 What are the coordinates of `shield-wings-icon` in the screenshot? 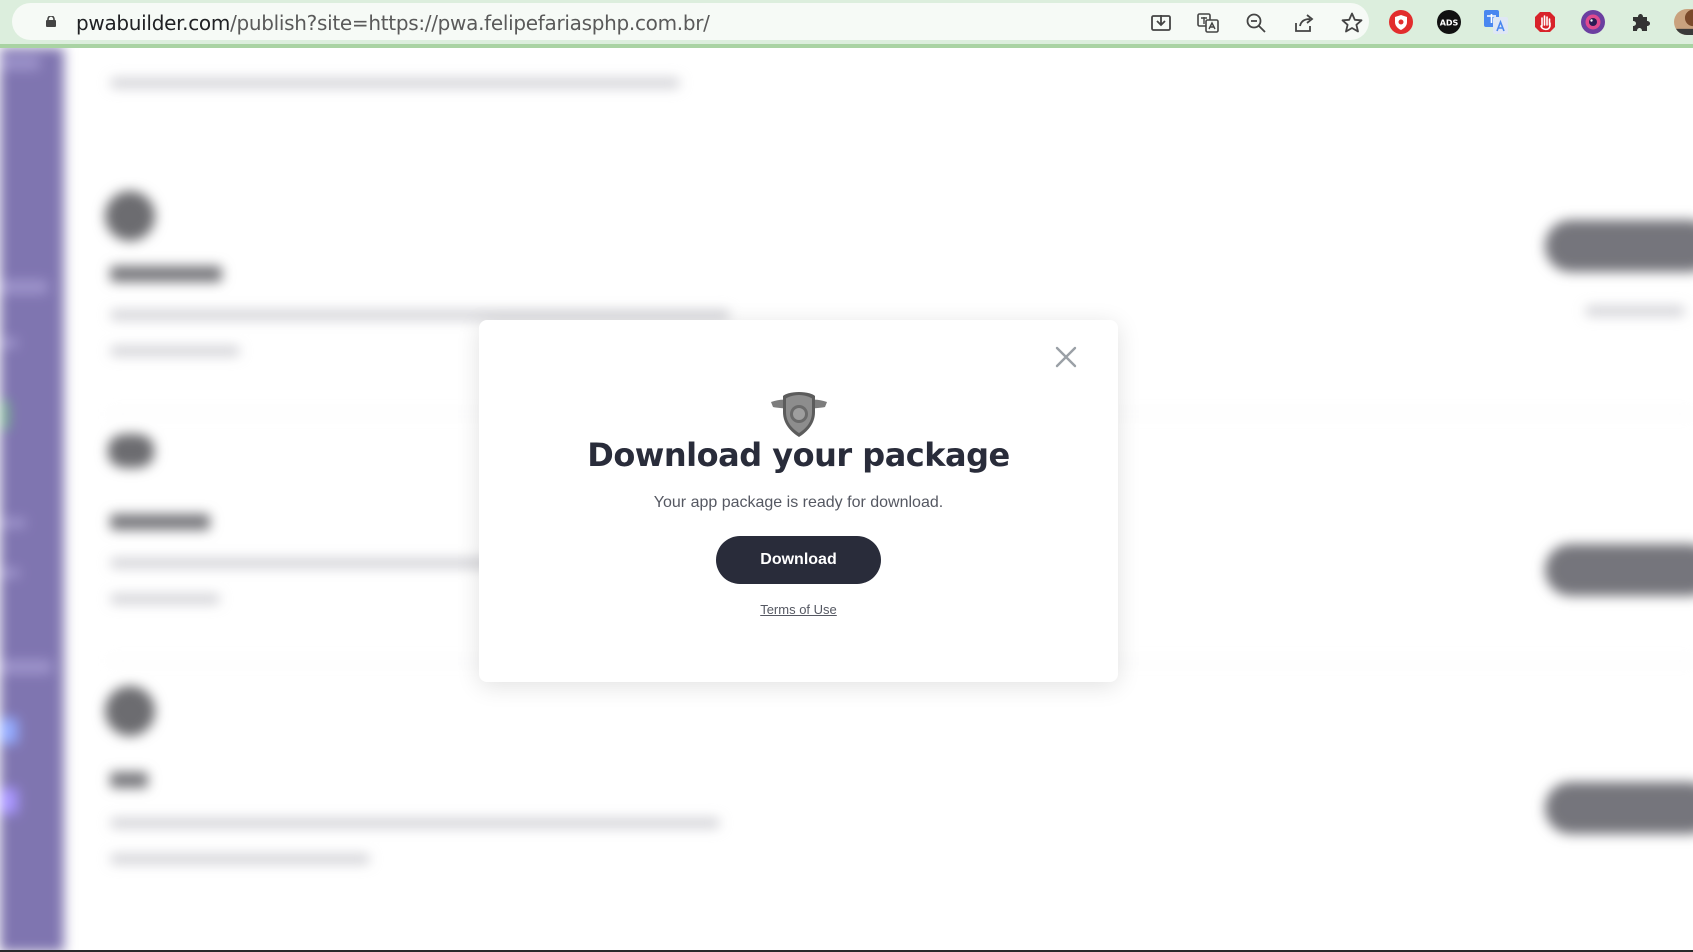 It's located at (799, 414).